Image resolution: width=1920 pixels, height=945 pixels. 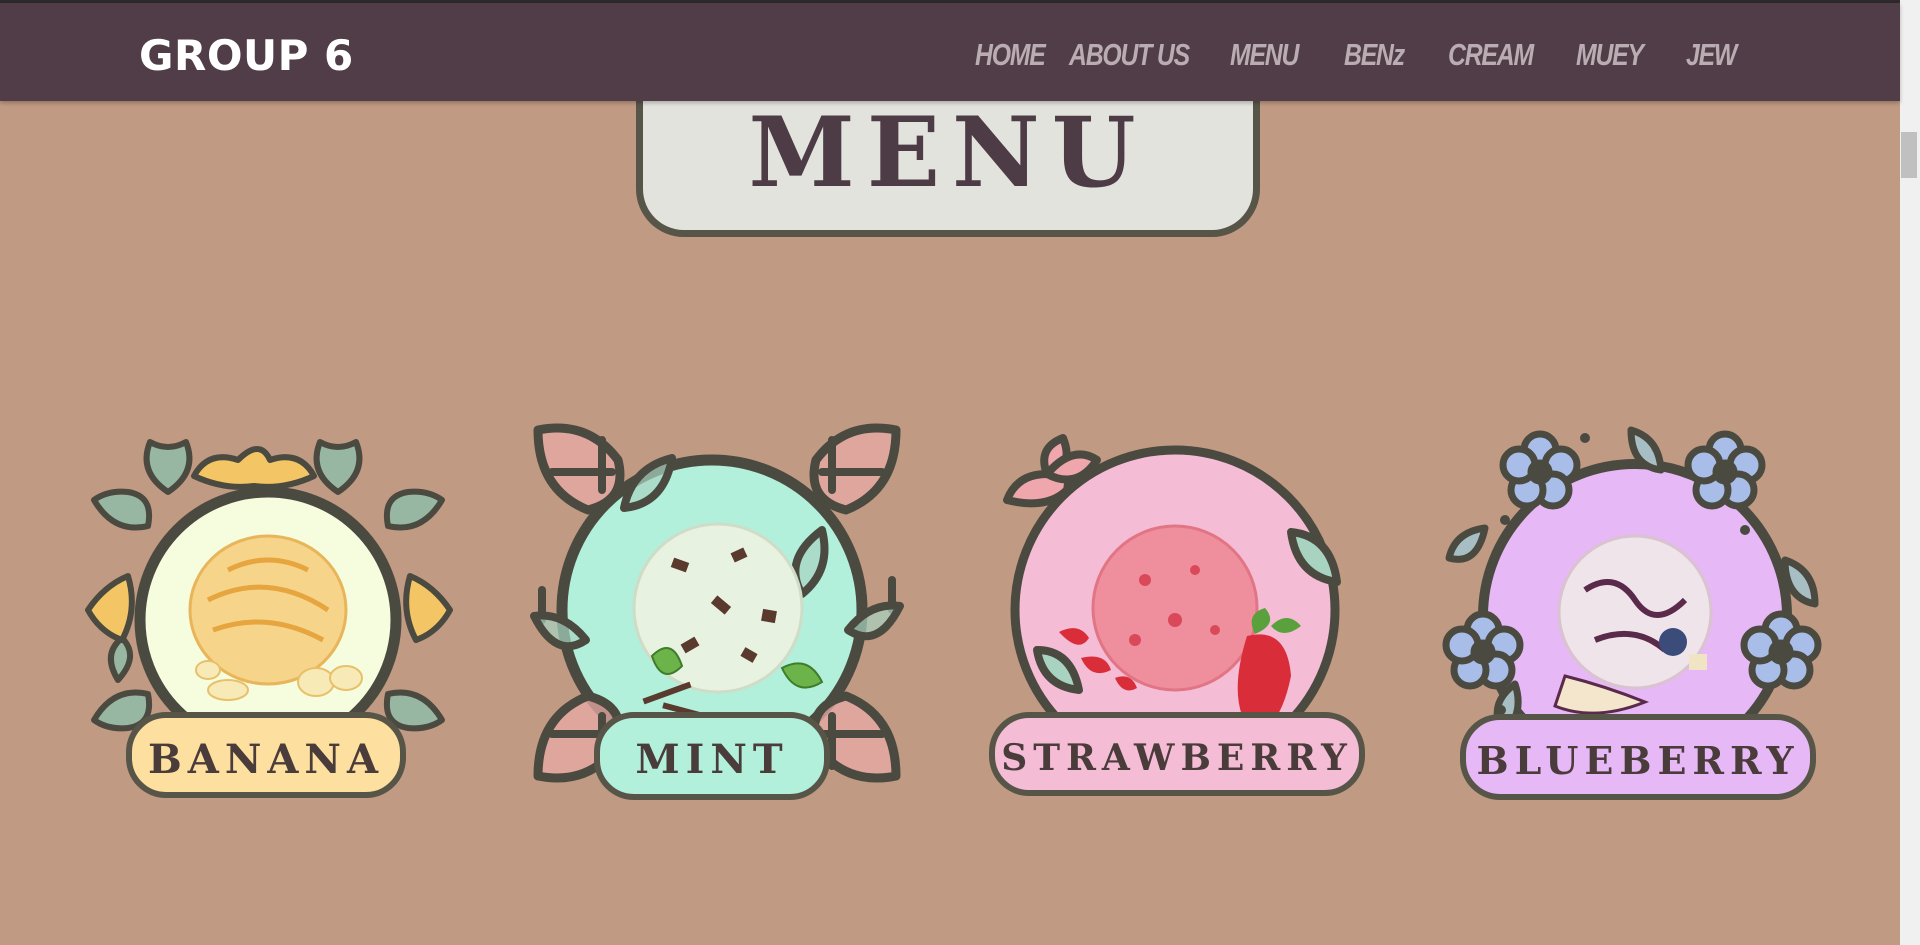 I want to click on flavor-label-strawberry: STRAWBERRY, so click(x=1177, y=754).